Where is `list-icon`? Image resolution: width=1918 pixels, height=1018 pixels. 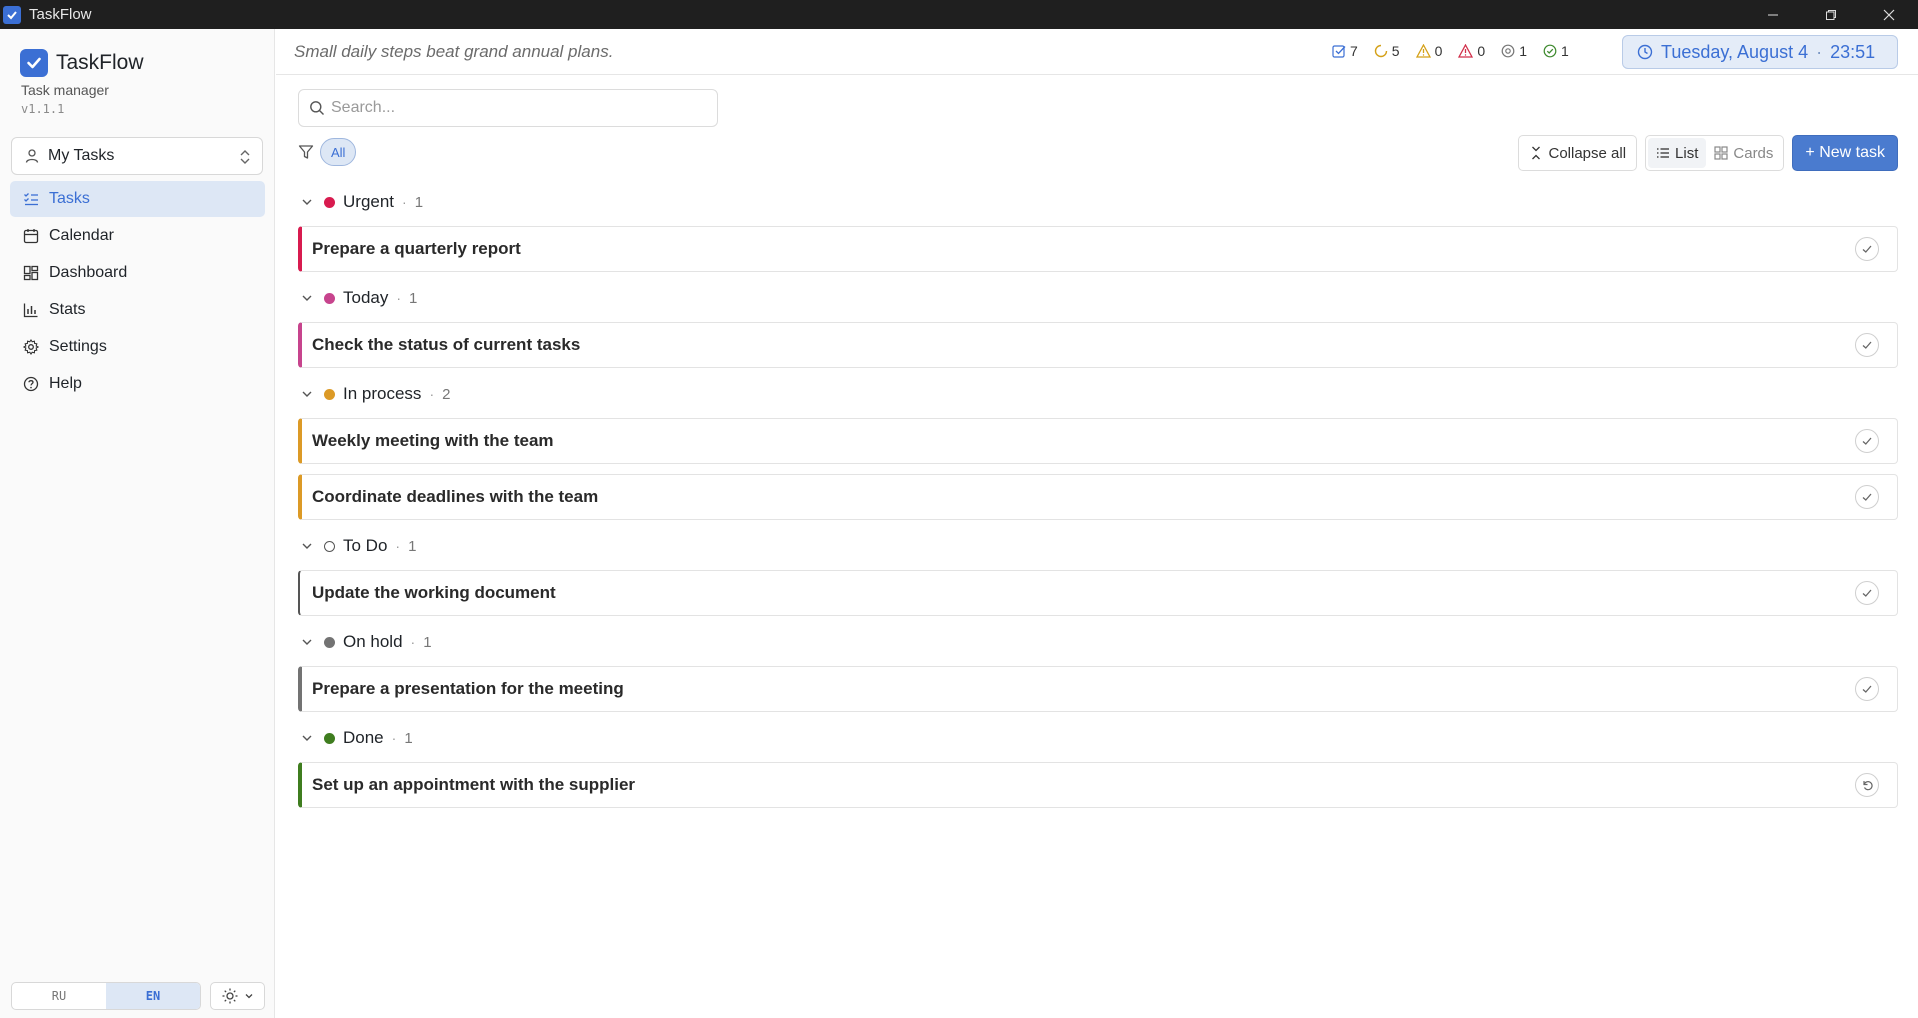
list-icon is located at coordinates (1663, 153).